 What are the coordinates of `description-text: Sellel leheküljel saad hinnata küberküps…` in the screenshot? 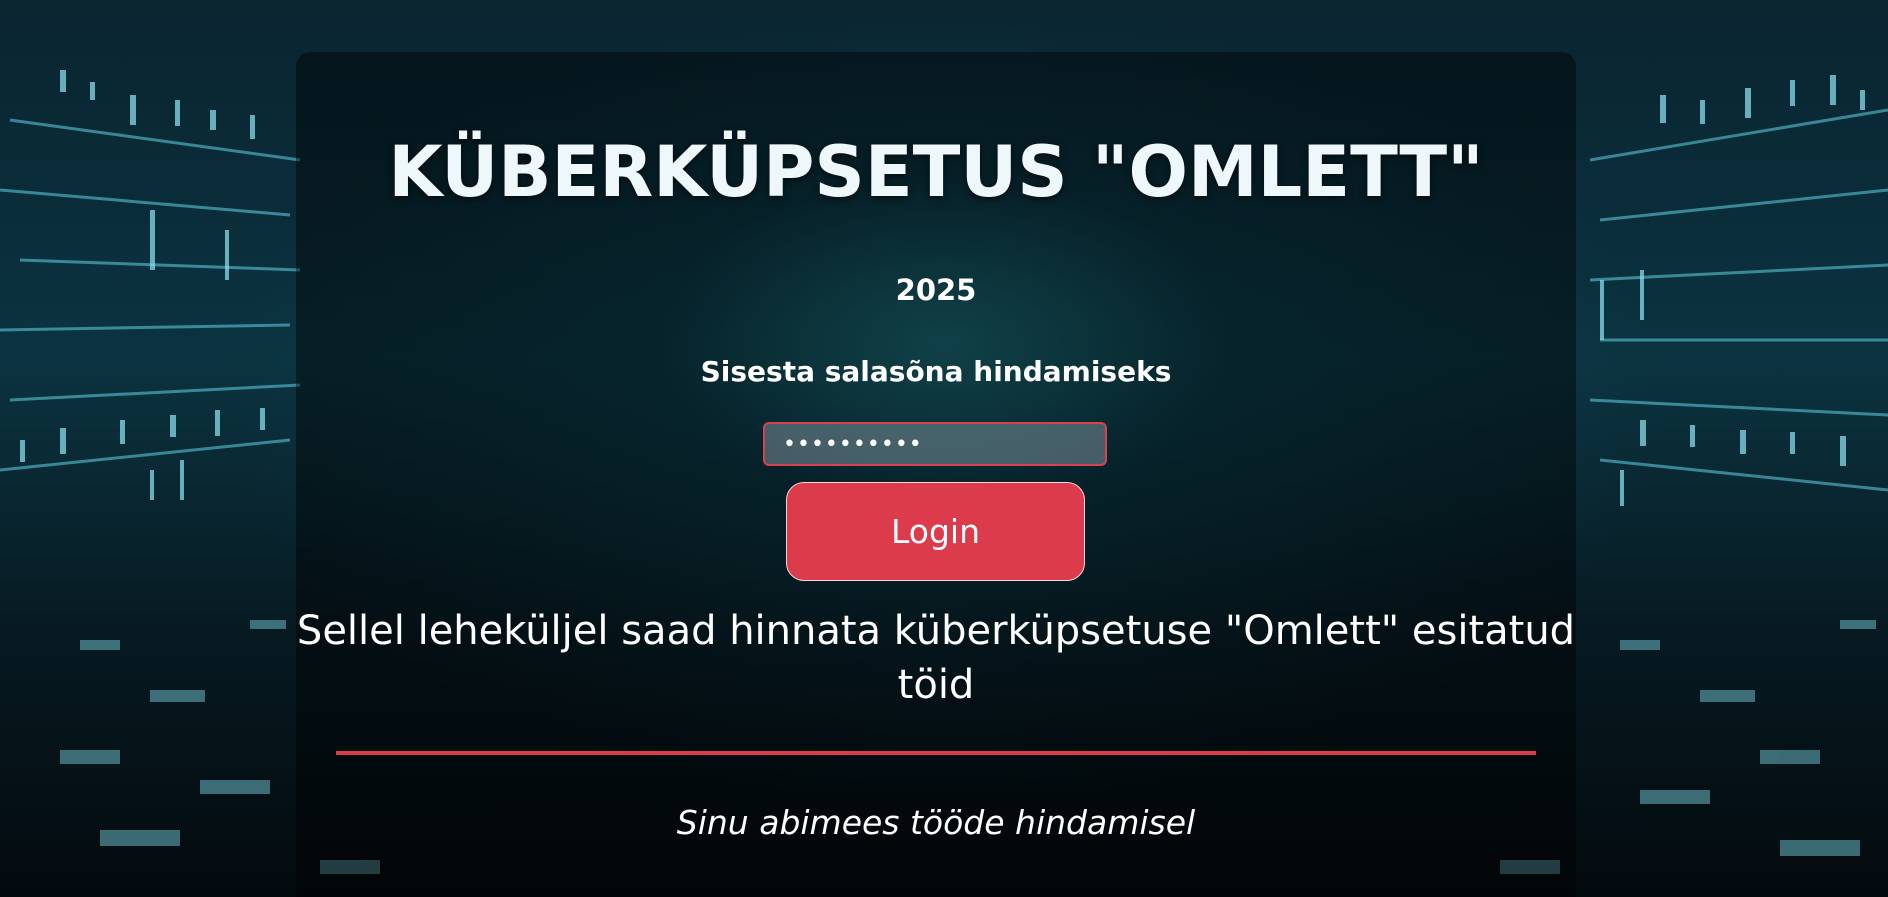 It's located at (936, 658).